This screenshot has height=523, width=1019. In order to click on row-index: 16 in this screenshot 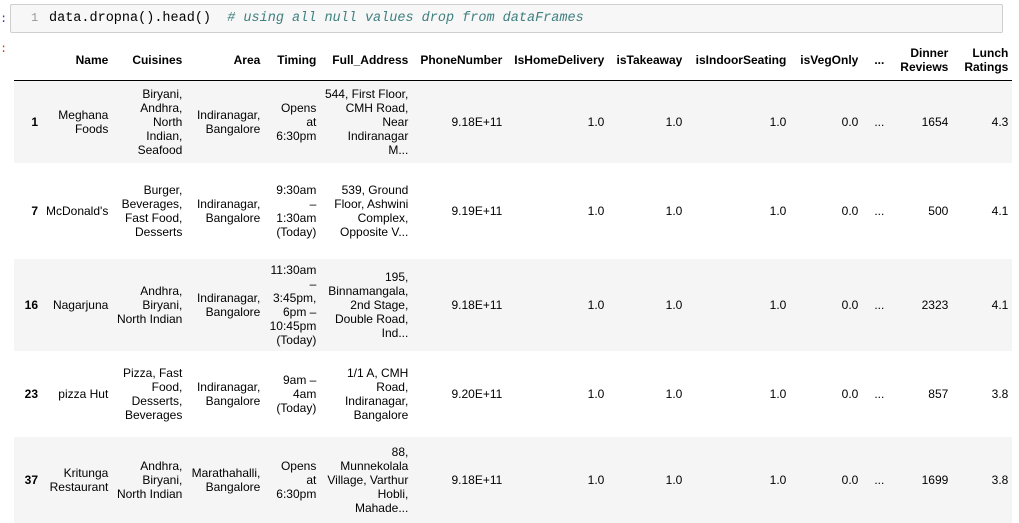, I will do `click(31, 304)`.